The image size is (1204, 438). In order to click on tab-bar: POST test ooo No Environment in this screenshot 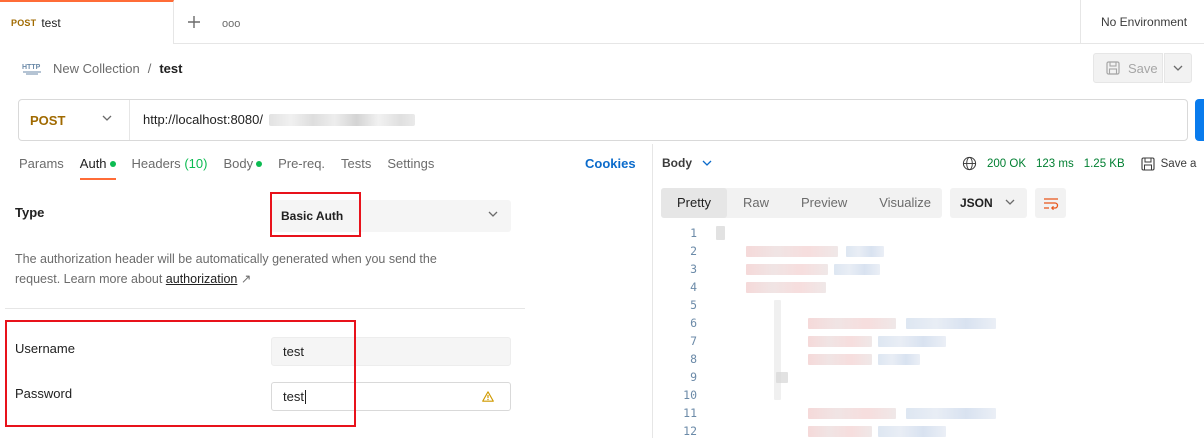, I will do `click(602, 22)`.